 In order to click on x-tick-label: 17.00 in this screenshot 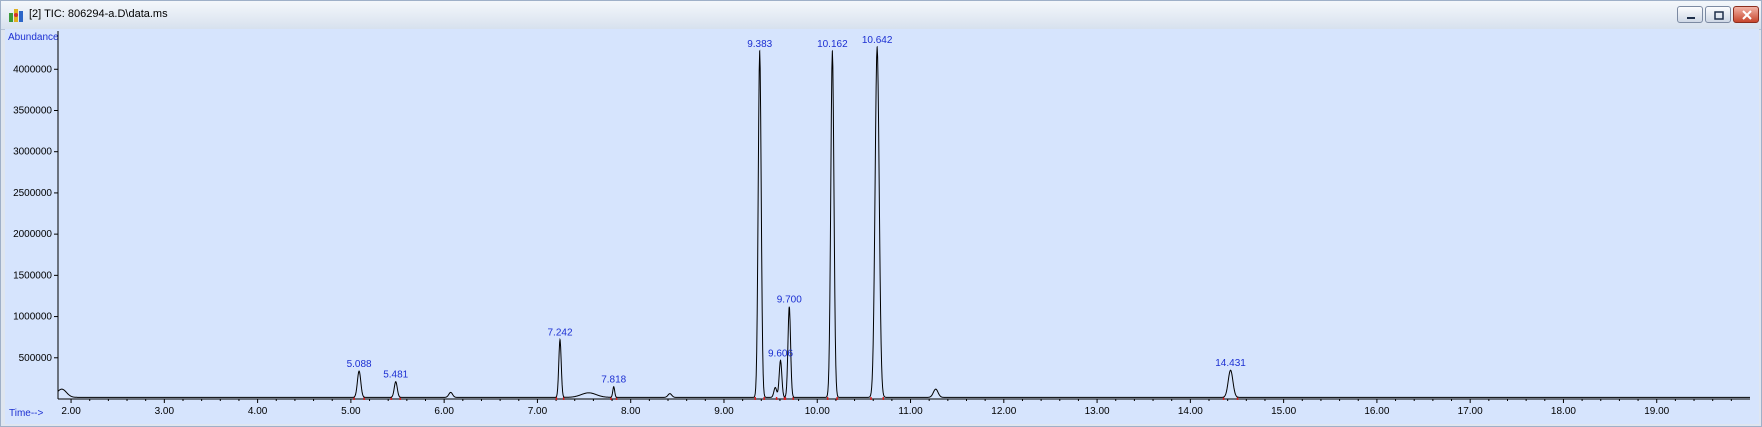, I will do `click(1470, 411)`.